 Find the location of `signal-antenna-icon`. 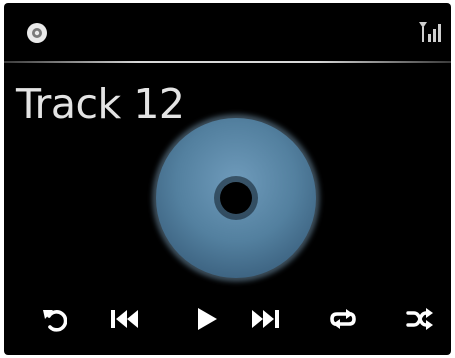

signal-antenna-icon is located at coordinates (430, 32).